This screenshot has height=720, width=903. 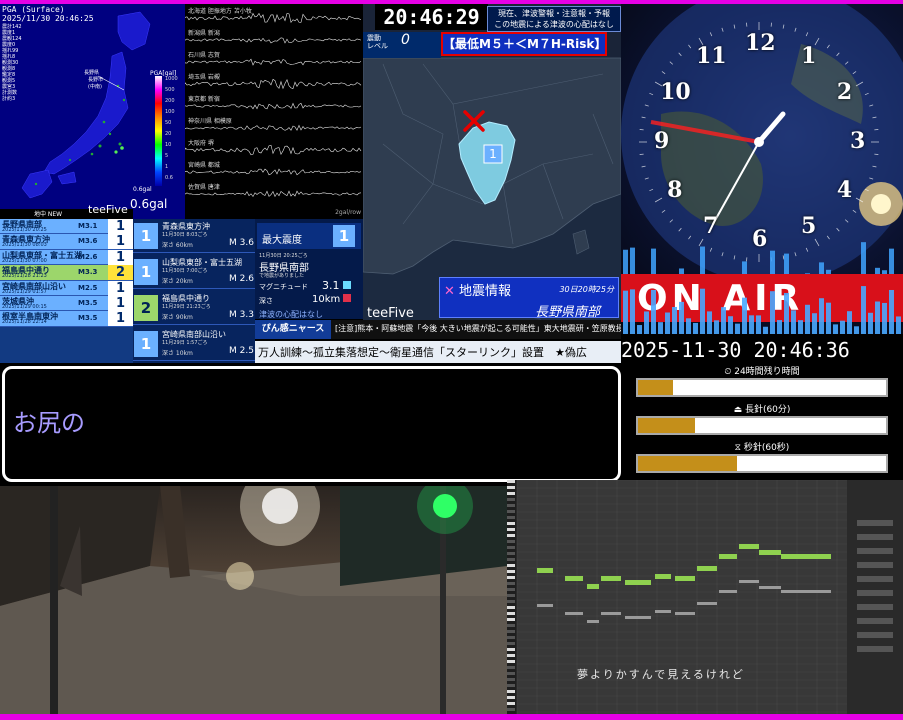 What do you see at coordinates (171, 129) in the screenshot?
I see `pga-scale-ticks: 1000 500 200 100 50 20 10 5 1 0.6` at bounding box center [171, 129].